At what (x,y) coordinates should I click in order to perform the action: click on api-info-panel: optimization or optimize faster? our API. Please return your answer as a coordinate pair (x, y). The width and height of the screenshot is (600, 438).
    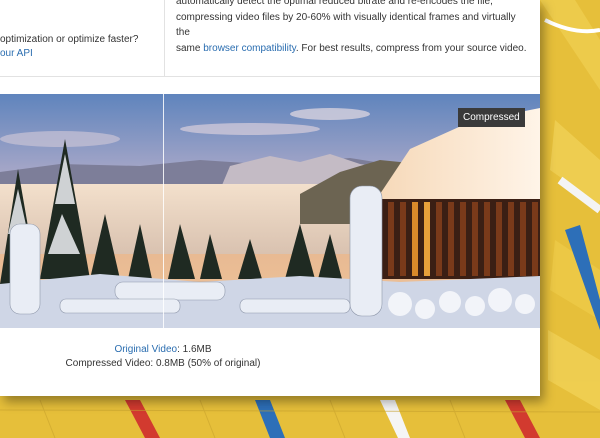
    Looking at the image, I should click on (82, 38).